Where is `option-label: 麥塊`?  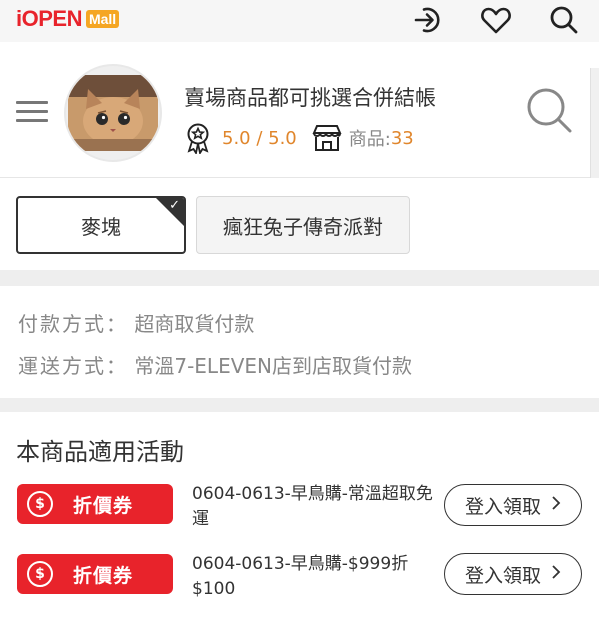 option-label: 麥塊 is located at coordinates (101, 226).